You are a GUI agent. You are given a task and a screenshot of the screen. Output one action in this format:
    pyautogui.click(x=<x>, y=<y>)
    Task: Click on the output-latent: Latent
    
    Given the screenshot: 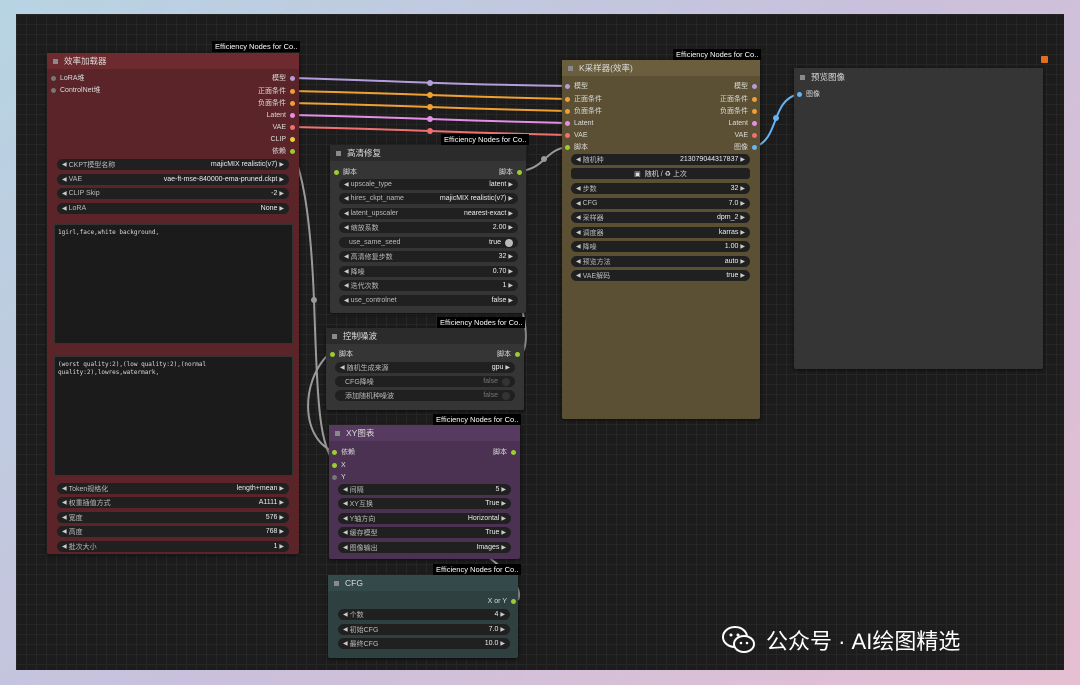 What is the action you would take?
    pyautogui.click(x=743, y=123)
    